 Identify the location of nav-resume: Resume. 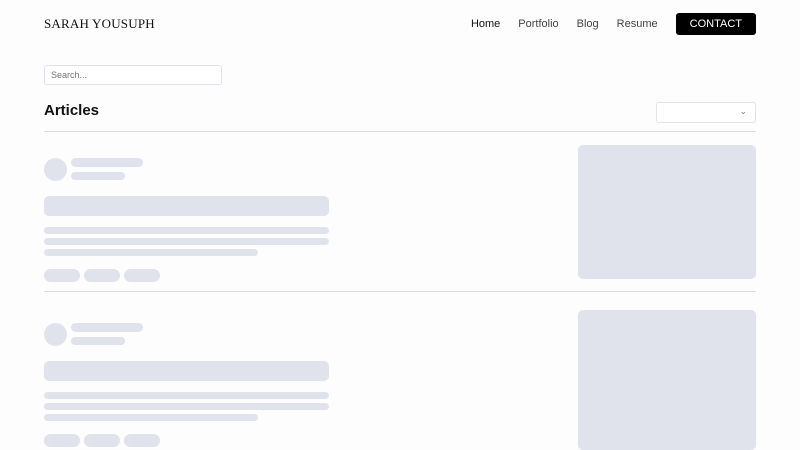
(637, 24).